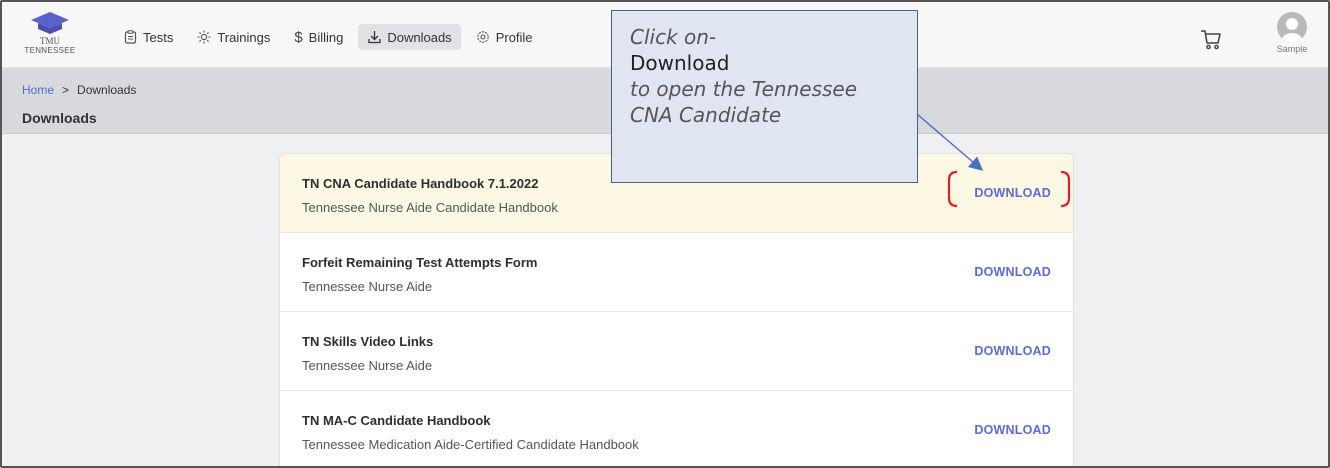  What do you see at coordinates (950, 142) in the screenshot?
I see `annotation-arrow` at bounding box center [950, 142].